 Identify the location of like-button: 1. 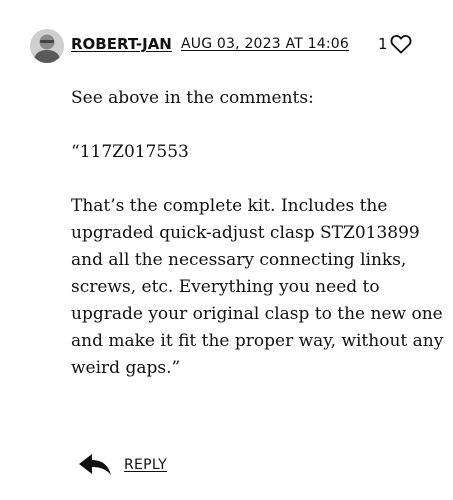
(395, 44).